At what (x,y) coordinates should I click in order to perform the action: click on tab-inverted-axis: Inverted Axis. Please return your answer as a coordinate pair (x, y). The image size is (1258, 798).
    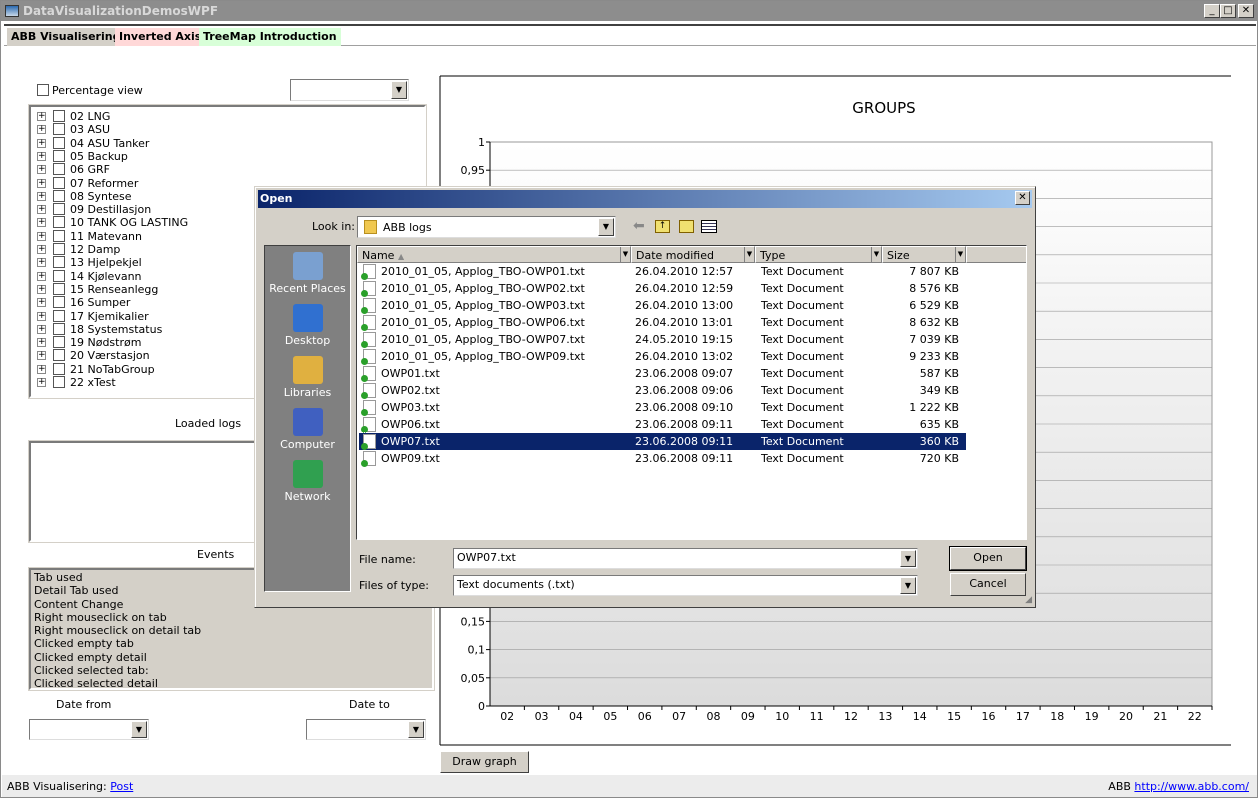
    Looking at the image, I should click on (160, 37).